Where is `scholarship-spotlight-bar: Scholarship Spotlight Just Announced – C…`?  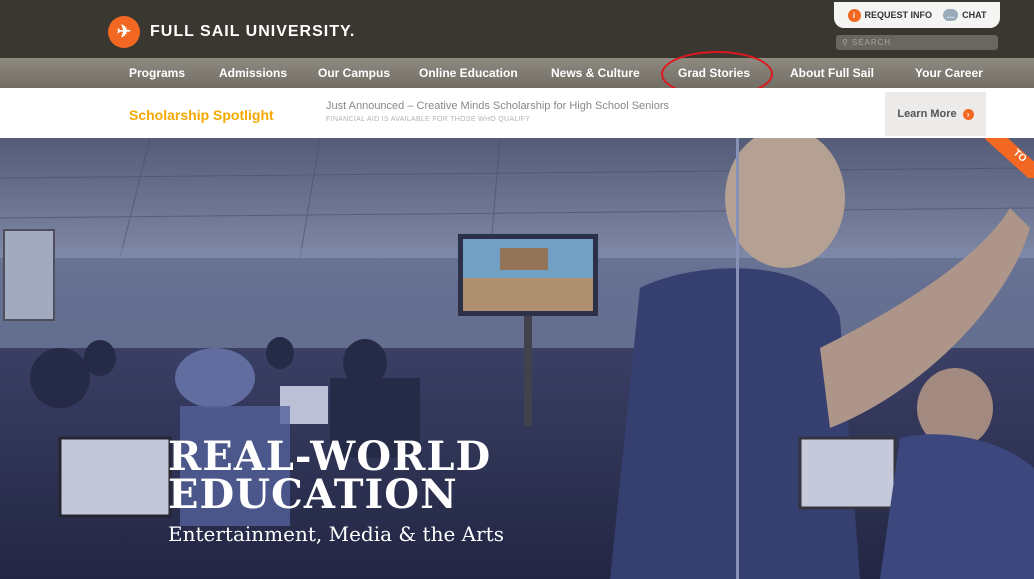
scholarship-spotlight-bar: Scholarship Spotlight Just Announced – C… is located at coordinates (517, 113).